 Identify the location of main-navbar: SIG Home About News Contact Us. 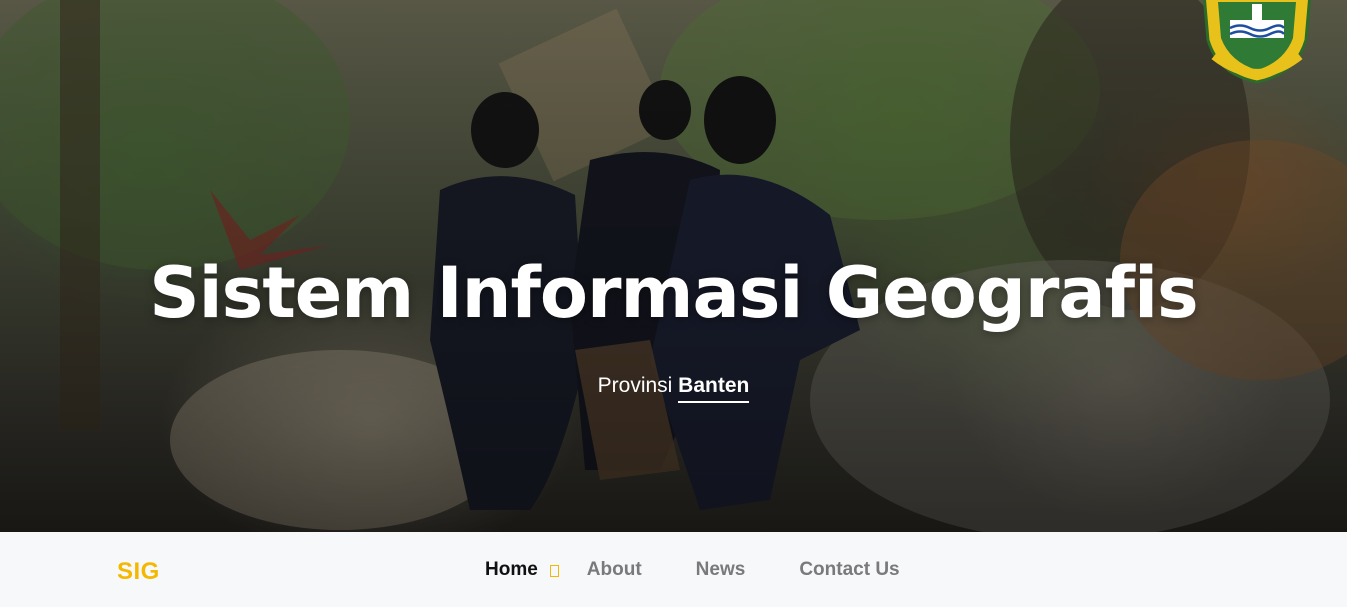
(673, 569).